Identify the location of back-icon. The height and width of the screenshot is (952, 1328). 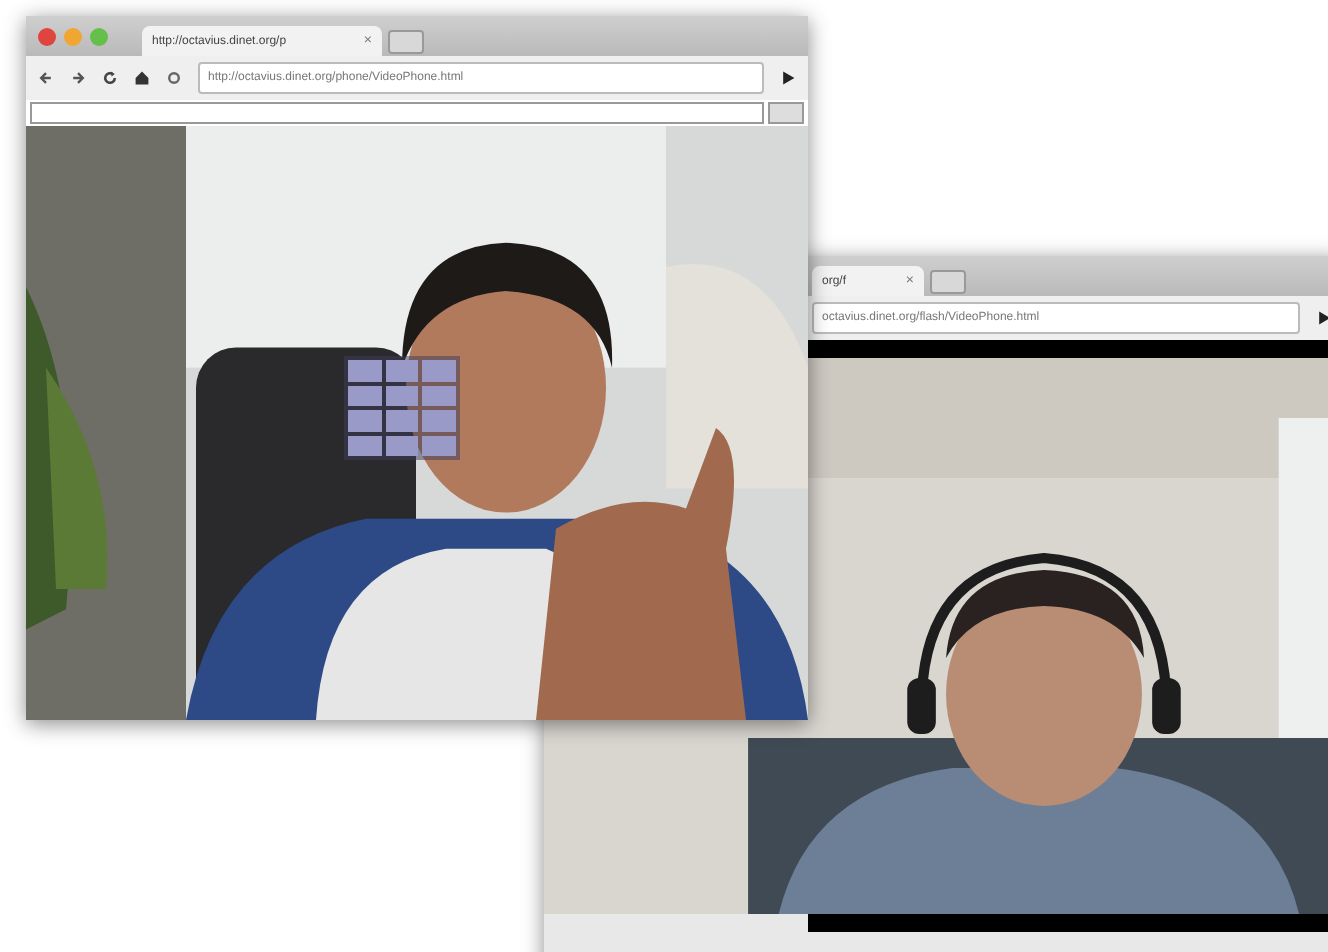
(46, 78).